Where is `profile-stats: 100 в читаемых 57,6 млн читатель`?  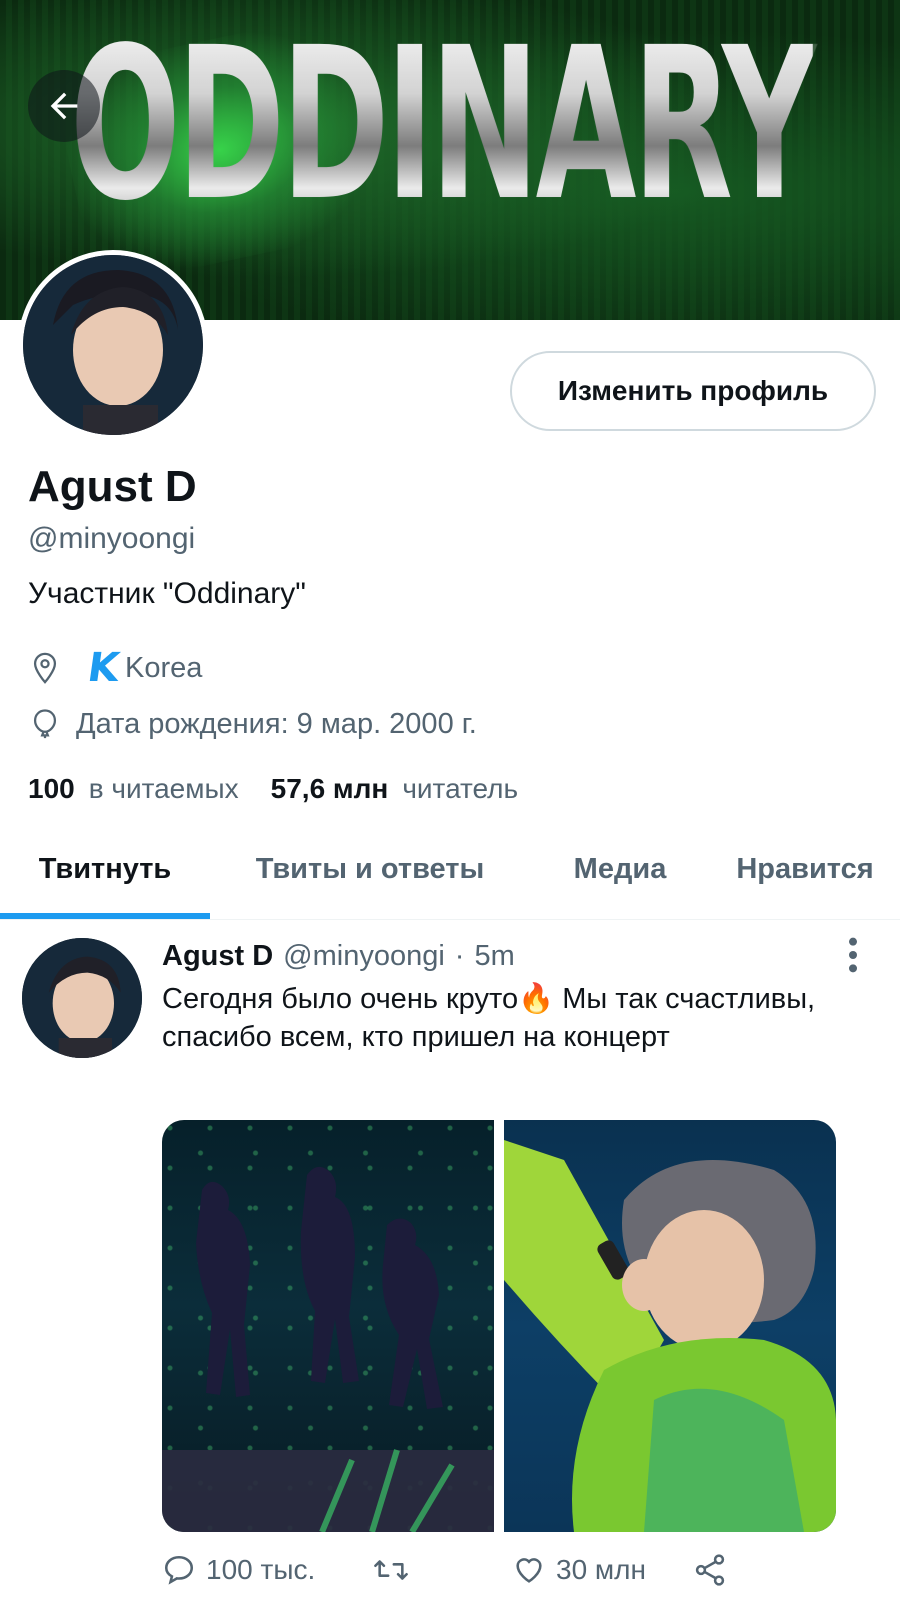 profile-stats: 100 в читаемых 57,6 млн читатель is located at coordinates (282, 789).